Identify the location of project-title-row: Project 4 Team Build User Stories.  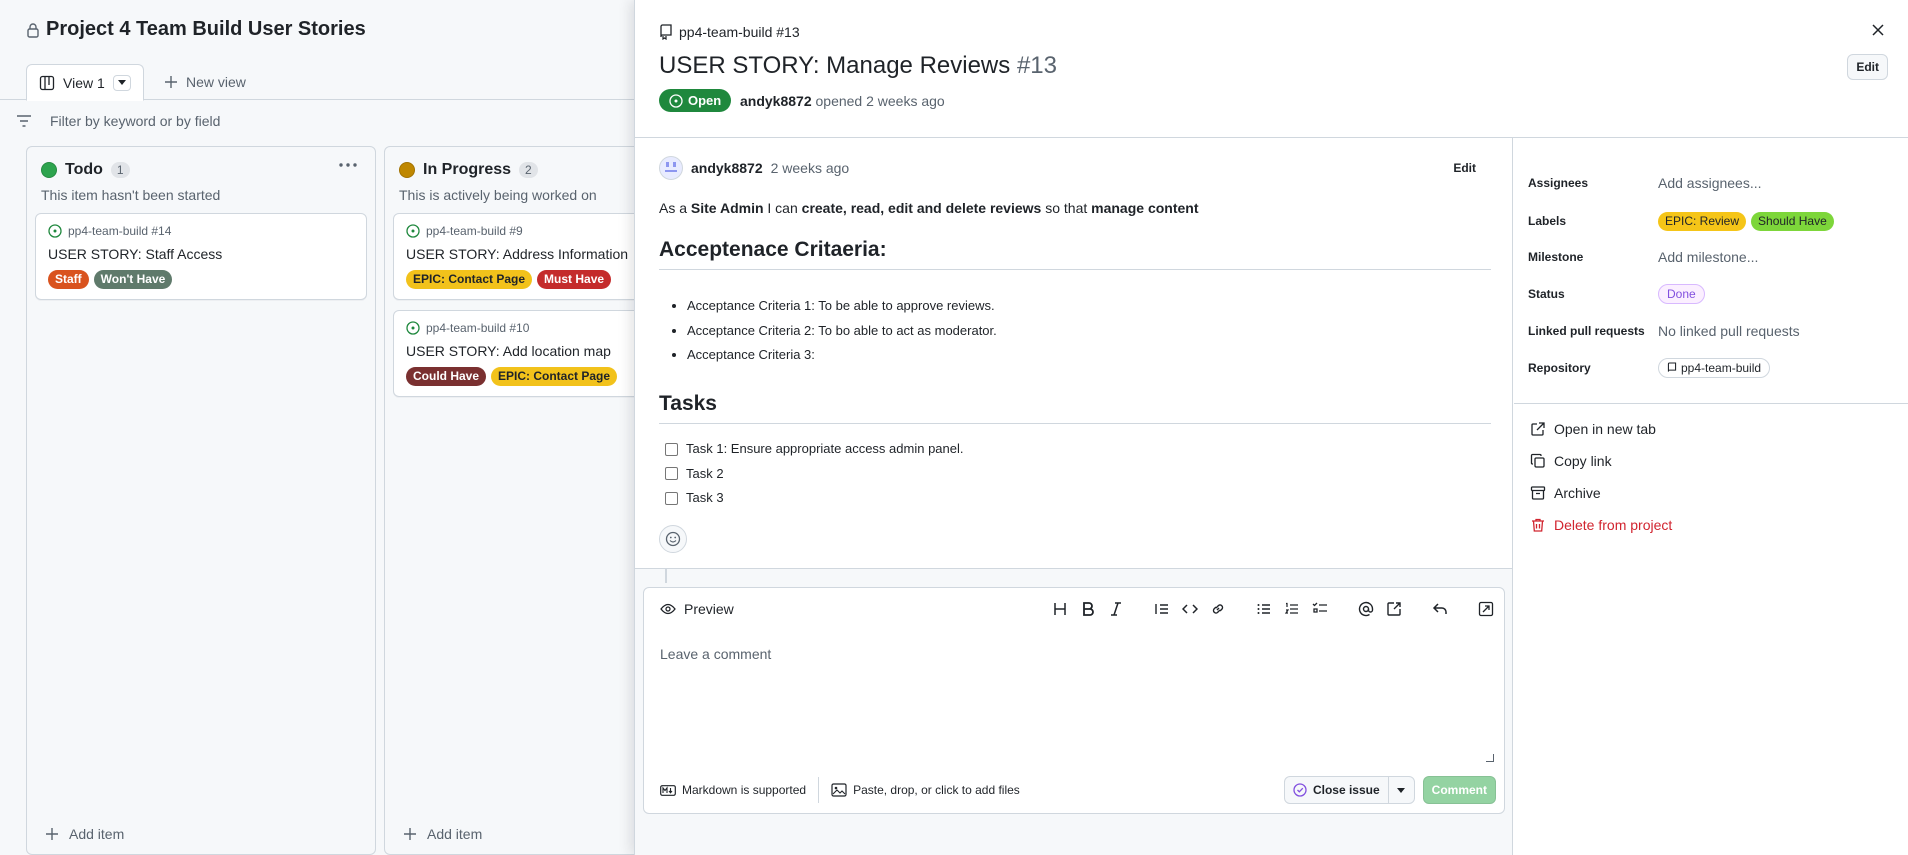
(196, 29).